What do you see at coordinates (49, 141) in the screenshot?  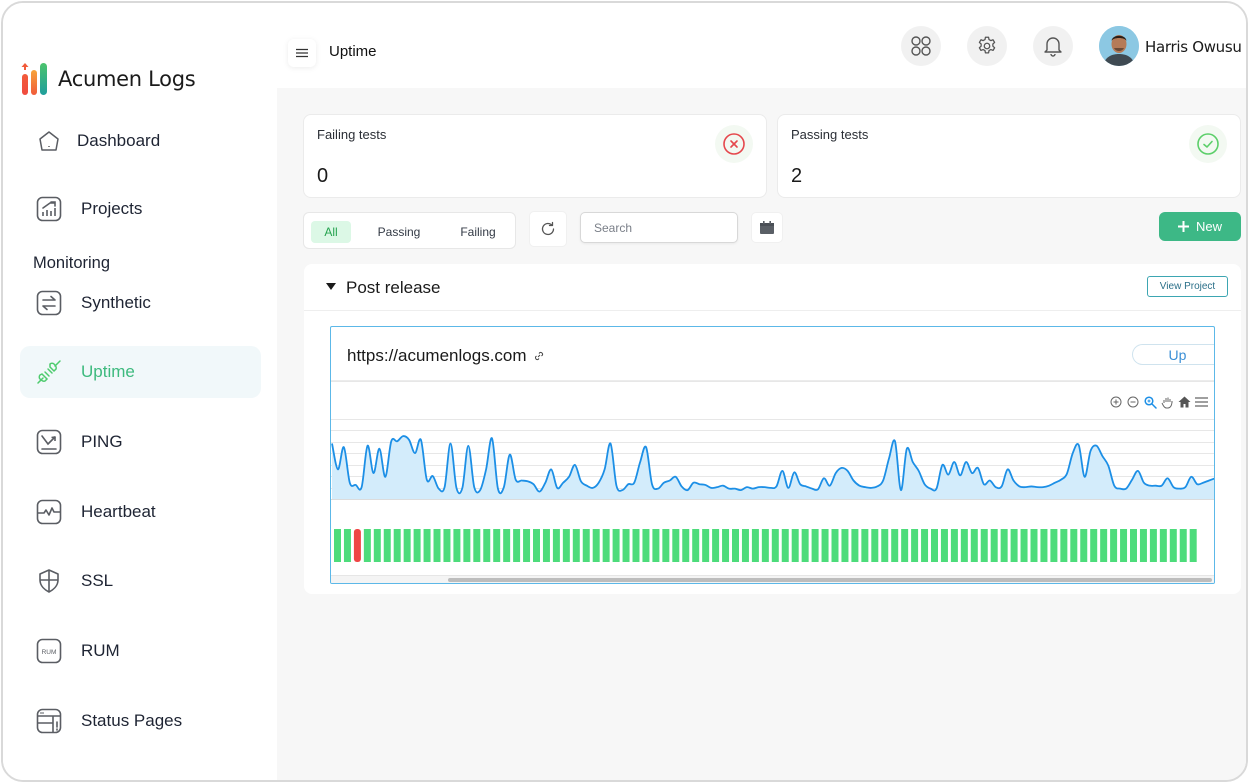 I see `home-icon` at bounding box center [49, 141].